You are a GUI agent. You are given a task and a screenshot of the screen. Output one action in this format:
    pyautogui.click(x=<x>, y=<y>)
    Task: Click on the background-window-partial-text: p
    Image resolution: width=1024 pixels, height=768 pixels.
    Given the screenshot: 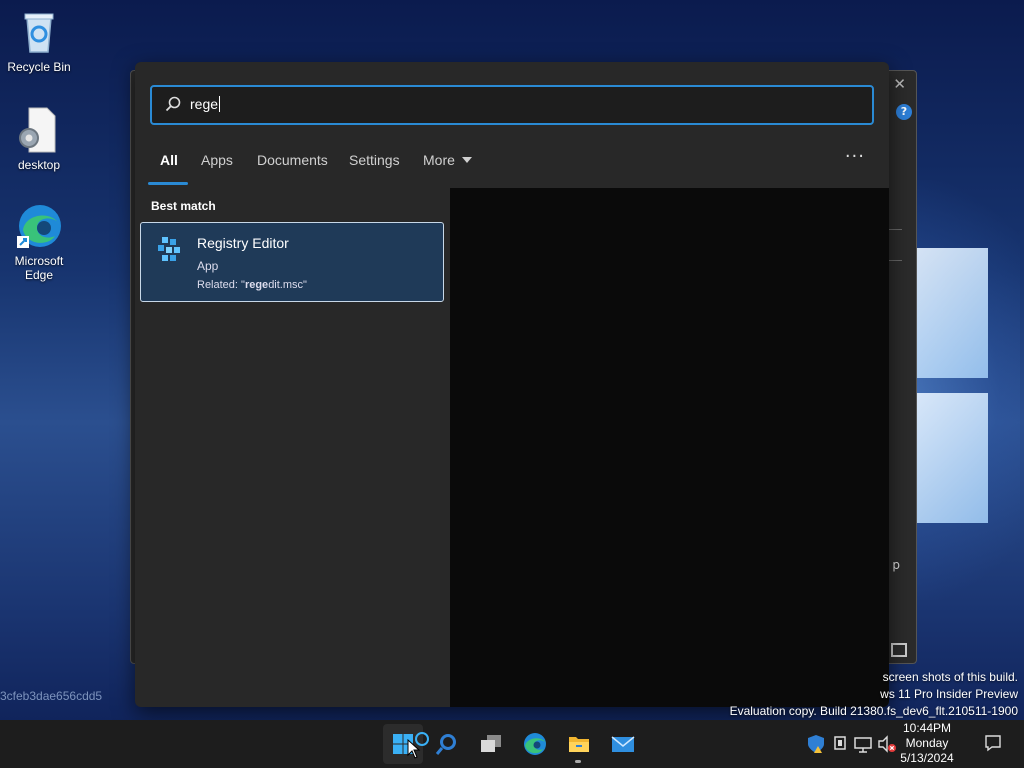 What is the action you would take?
    pyautogui.click(x=896, y=565)
    